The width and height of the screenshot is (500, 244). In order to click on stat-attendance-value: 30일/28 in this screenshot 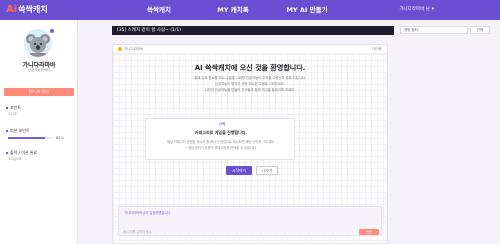, I will do `click(15, 159)`.